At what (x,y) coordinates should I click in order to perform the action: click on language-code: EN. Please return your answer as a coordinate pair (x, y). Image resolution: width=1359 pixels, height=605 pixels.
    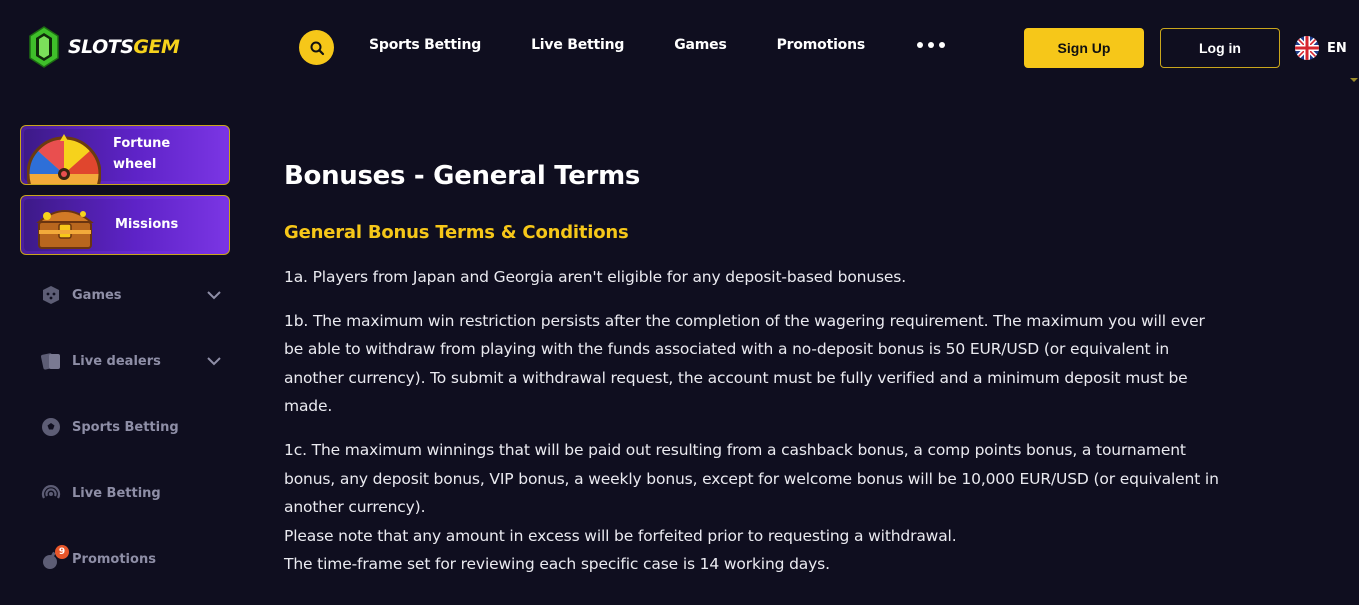
    Looking at the image, I should click on (1337, 48).